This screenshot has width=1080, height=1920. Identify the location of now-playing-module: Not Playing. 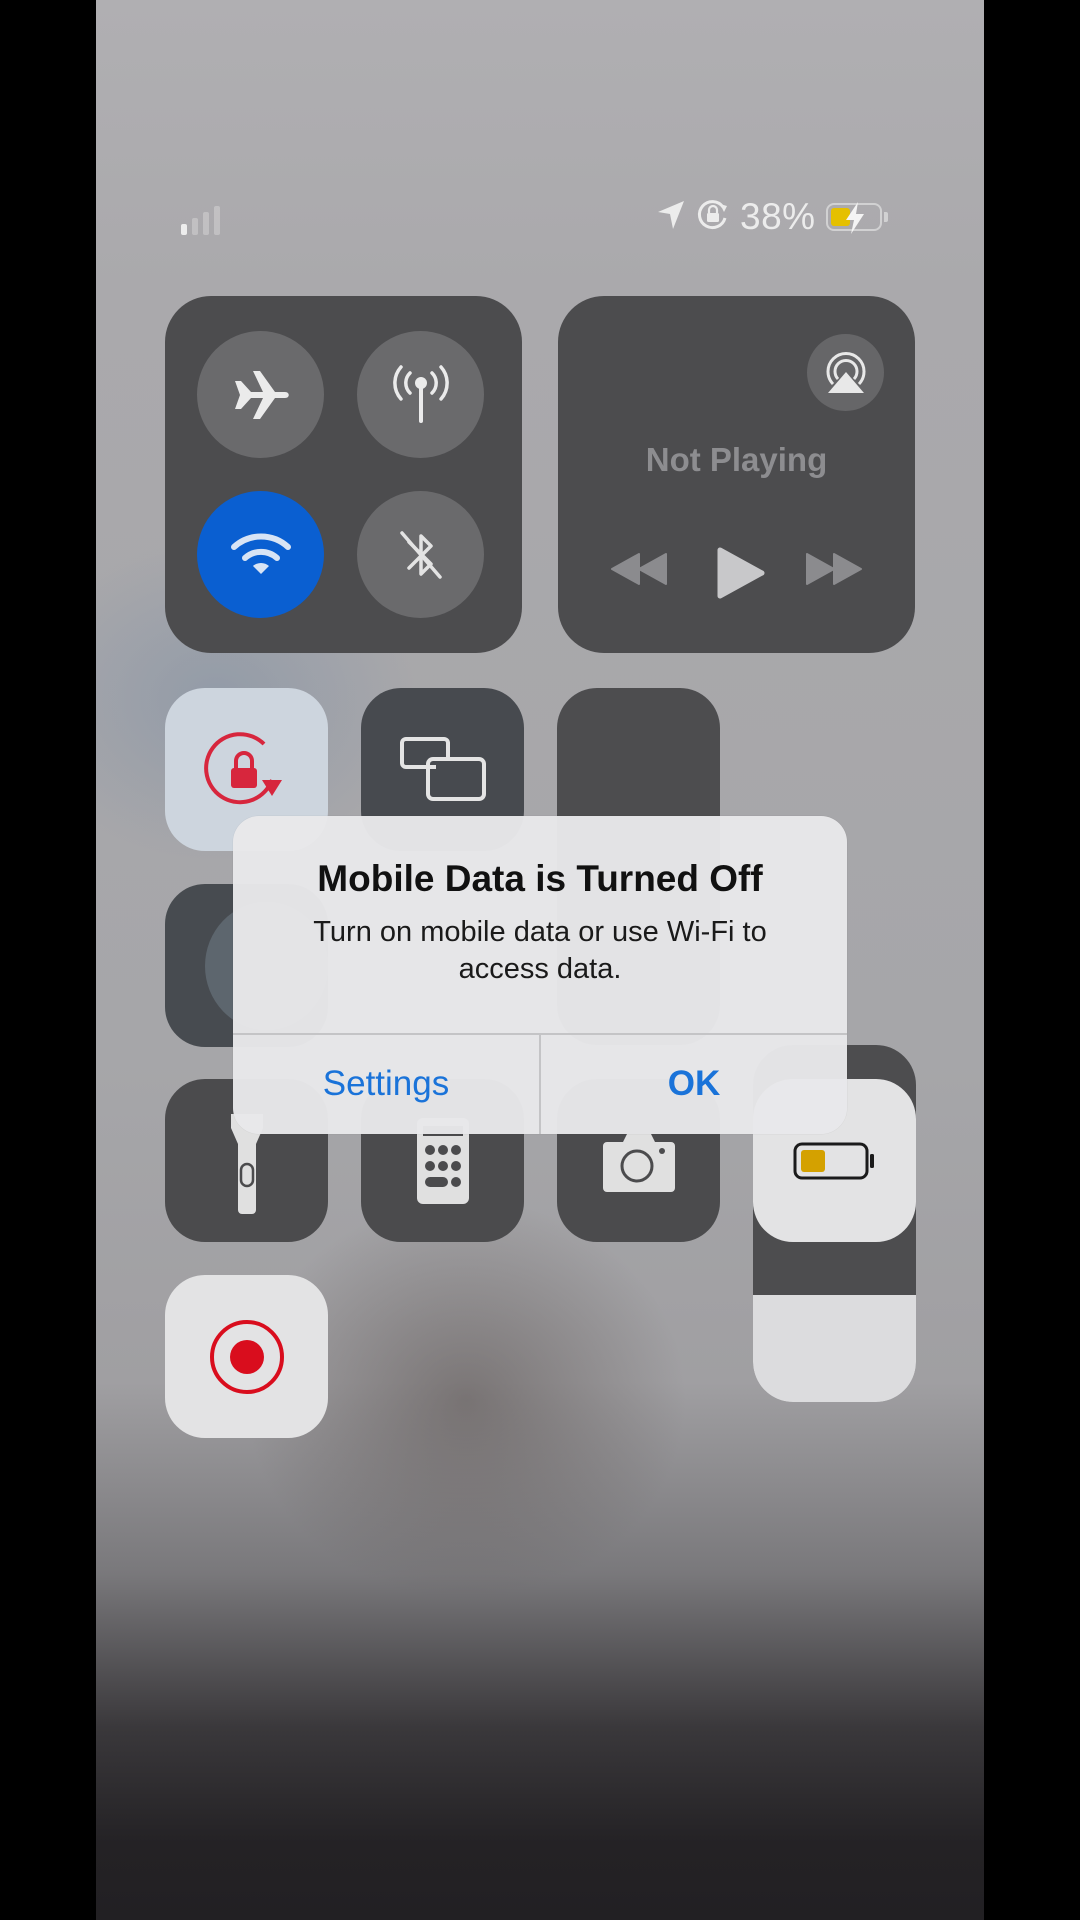
(736, 474).